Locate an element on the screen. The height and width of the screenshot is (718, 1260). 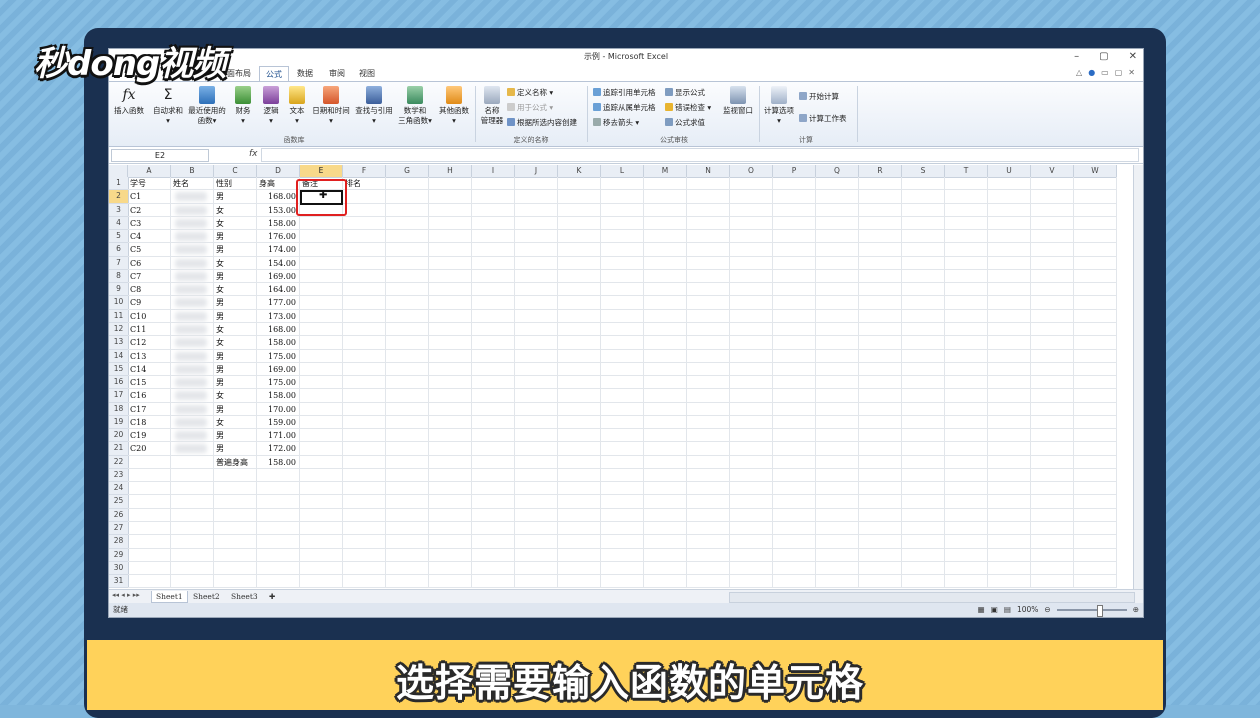
calculate-sheet-button: 计算工作表 is located at coordinates (823, 119).